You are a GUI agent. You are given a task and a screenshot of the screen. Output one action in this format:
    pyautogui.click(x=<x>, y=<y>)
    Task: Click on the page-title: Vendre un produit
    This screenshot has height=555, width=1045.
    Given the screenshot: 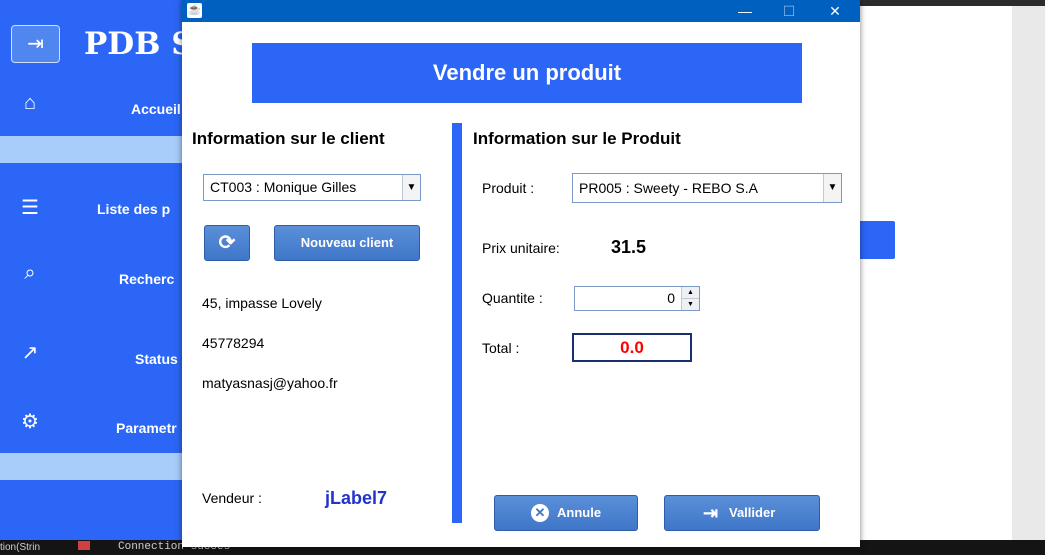 What is the action you would take?
    pyautogui.click(x=527, y=73)
    